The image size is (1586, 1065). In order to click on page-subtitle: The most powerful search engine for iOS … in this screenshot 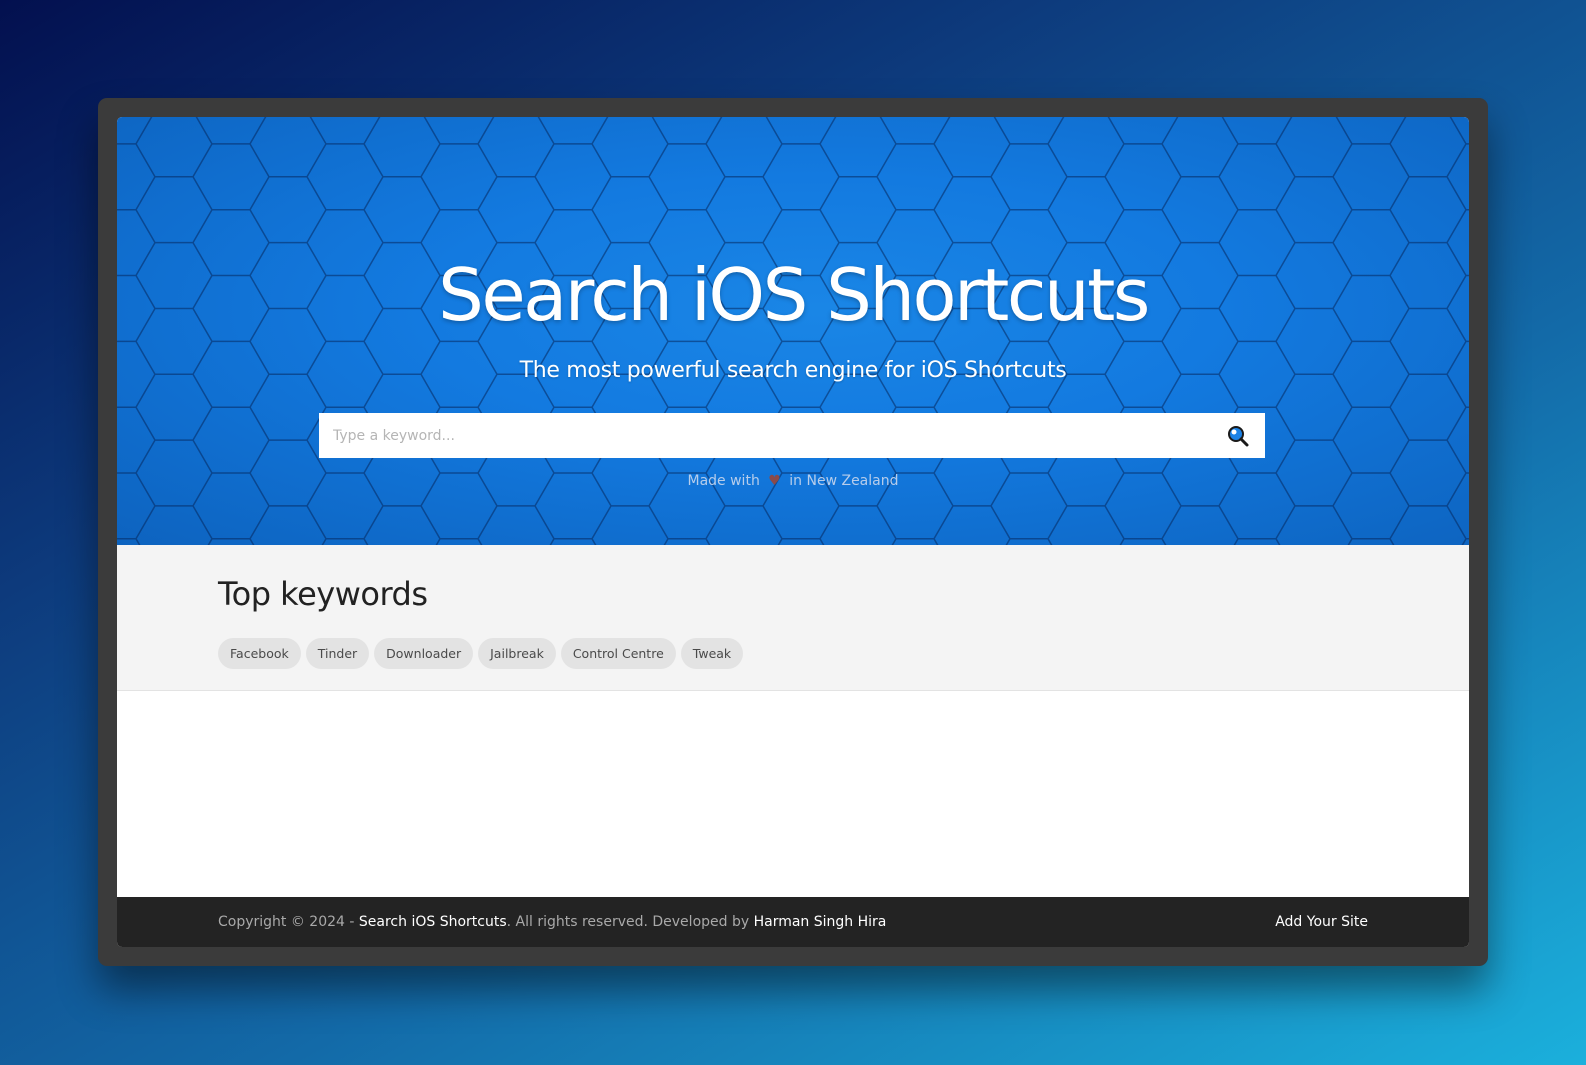, I will do `click(793, 370)`.